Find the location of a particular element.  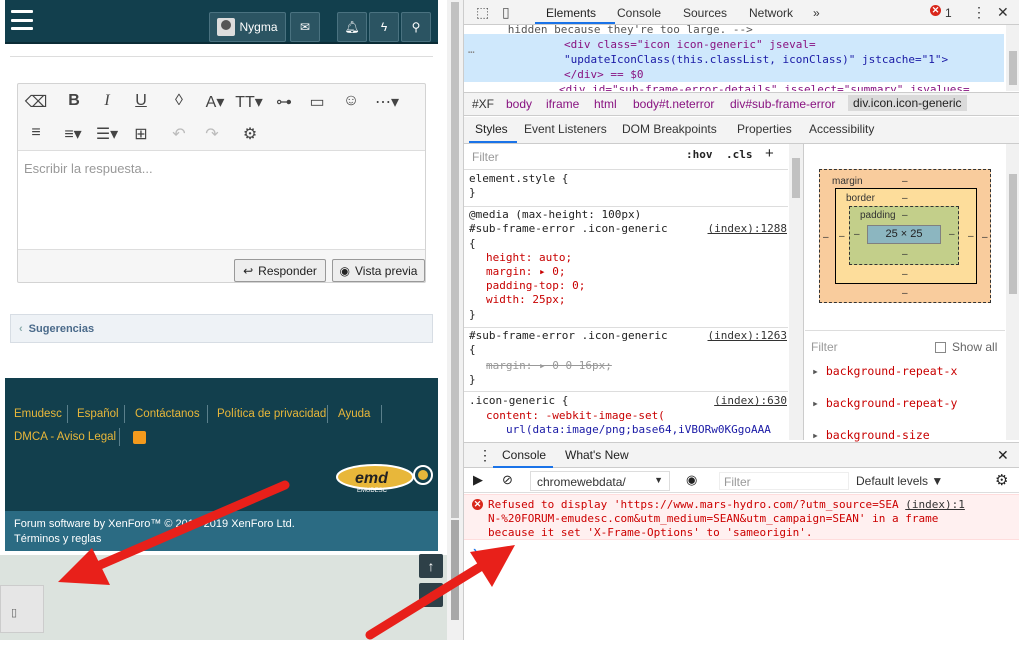

computed-filter-input: Filter is located at coordinates (824, 347).